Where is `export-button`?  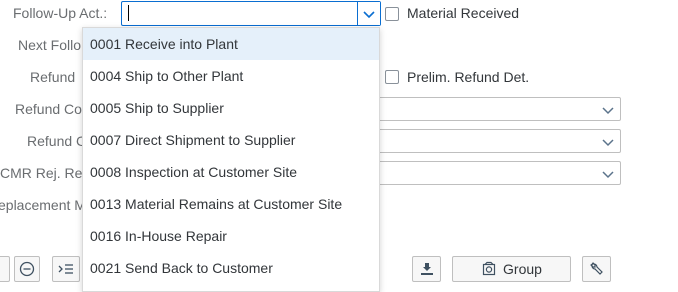 export-button is located at coordinates (426, 269).